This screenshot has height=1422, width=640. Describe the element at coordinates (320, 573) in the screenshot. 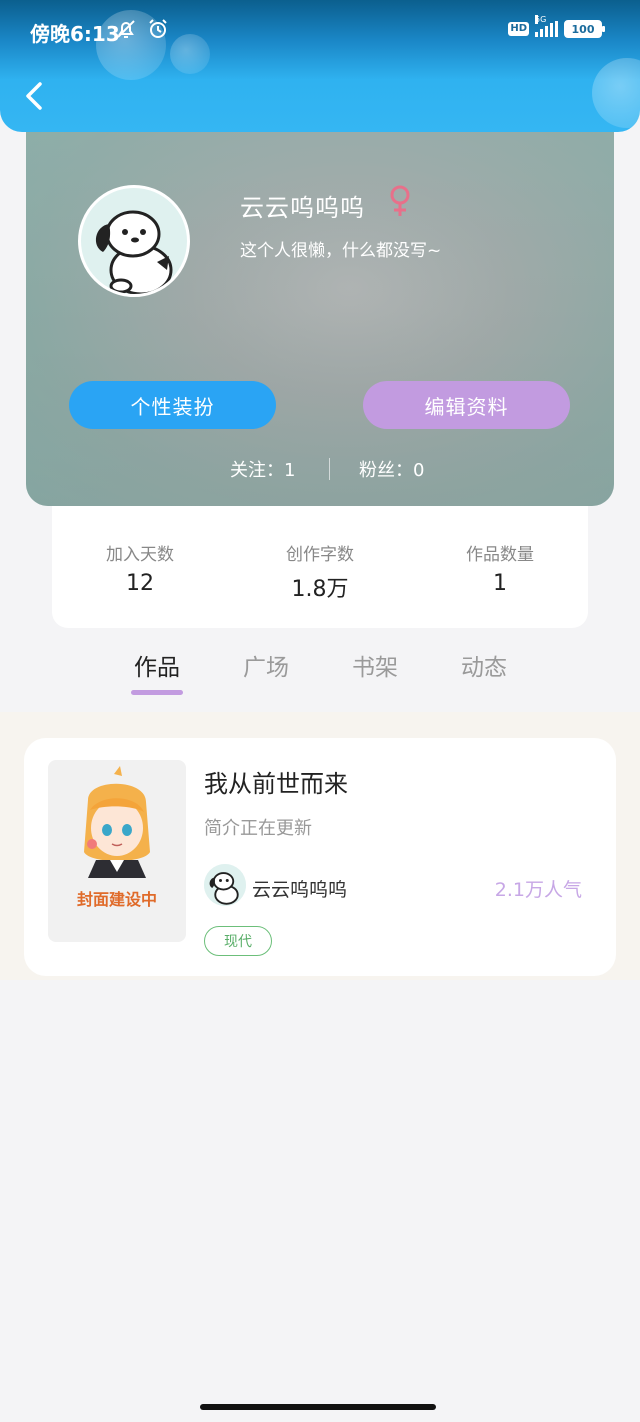

I see `stat-word-count: 创作字数 1.8万` at that location.